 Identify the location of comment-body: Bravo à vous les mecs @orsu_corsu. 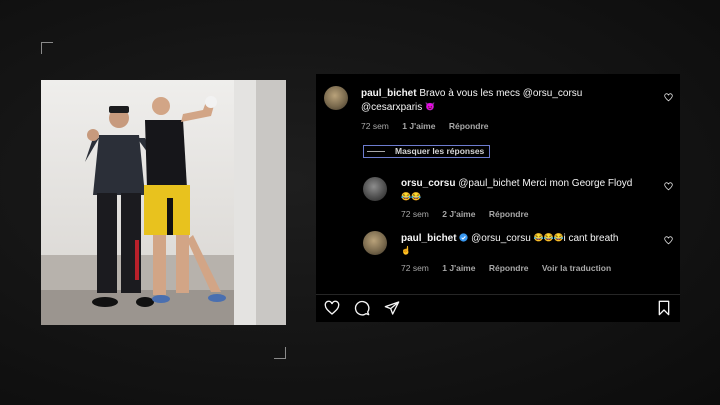
(501, 93).